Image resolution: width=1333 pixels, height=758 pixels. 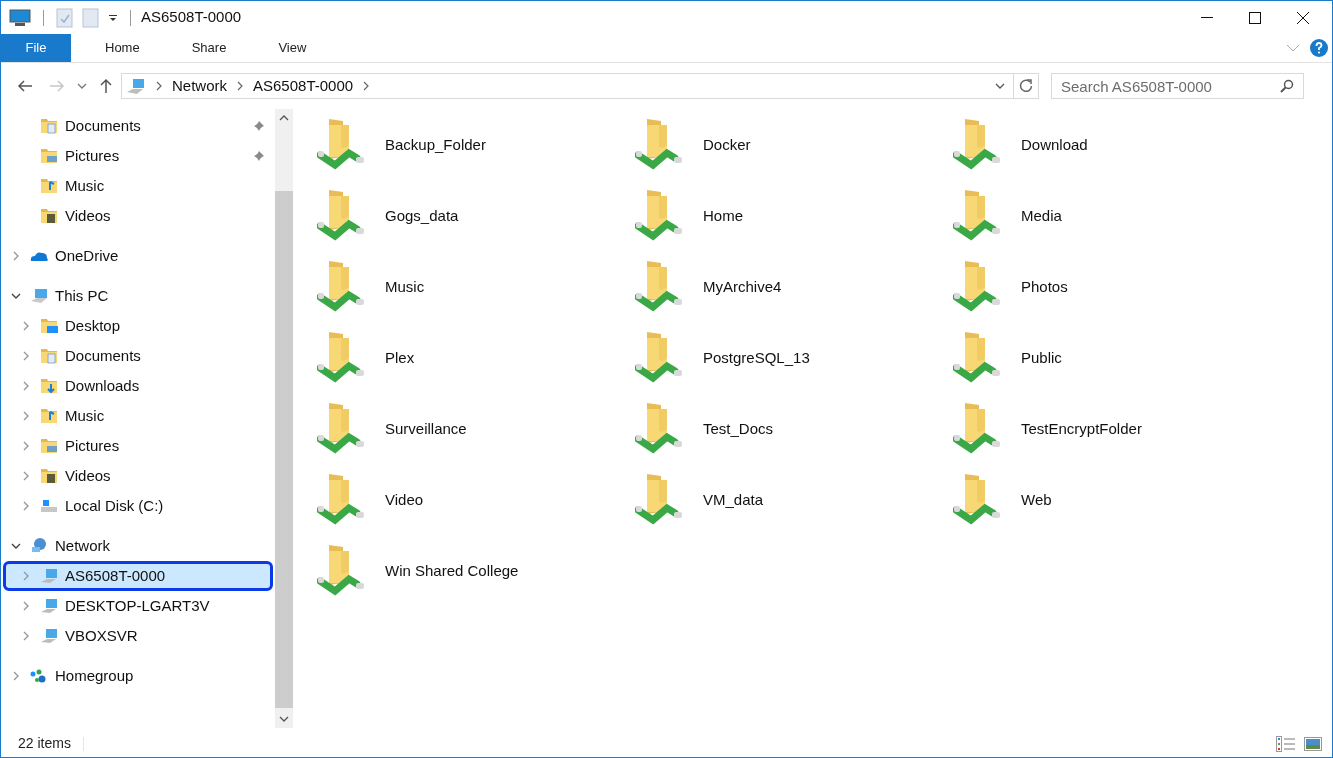 What do you see at coordinates (794, 287) in the screenshot?
I see `folder-item: MyArchive4` at bounding box center [794, 287].